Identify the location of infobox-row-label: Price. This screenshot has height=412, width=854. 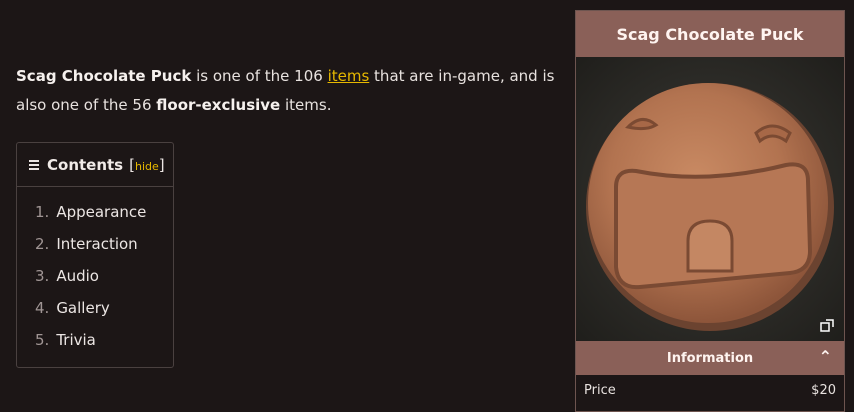
(600, 390).